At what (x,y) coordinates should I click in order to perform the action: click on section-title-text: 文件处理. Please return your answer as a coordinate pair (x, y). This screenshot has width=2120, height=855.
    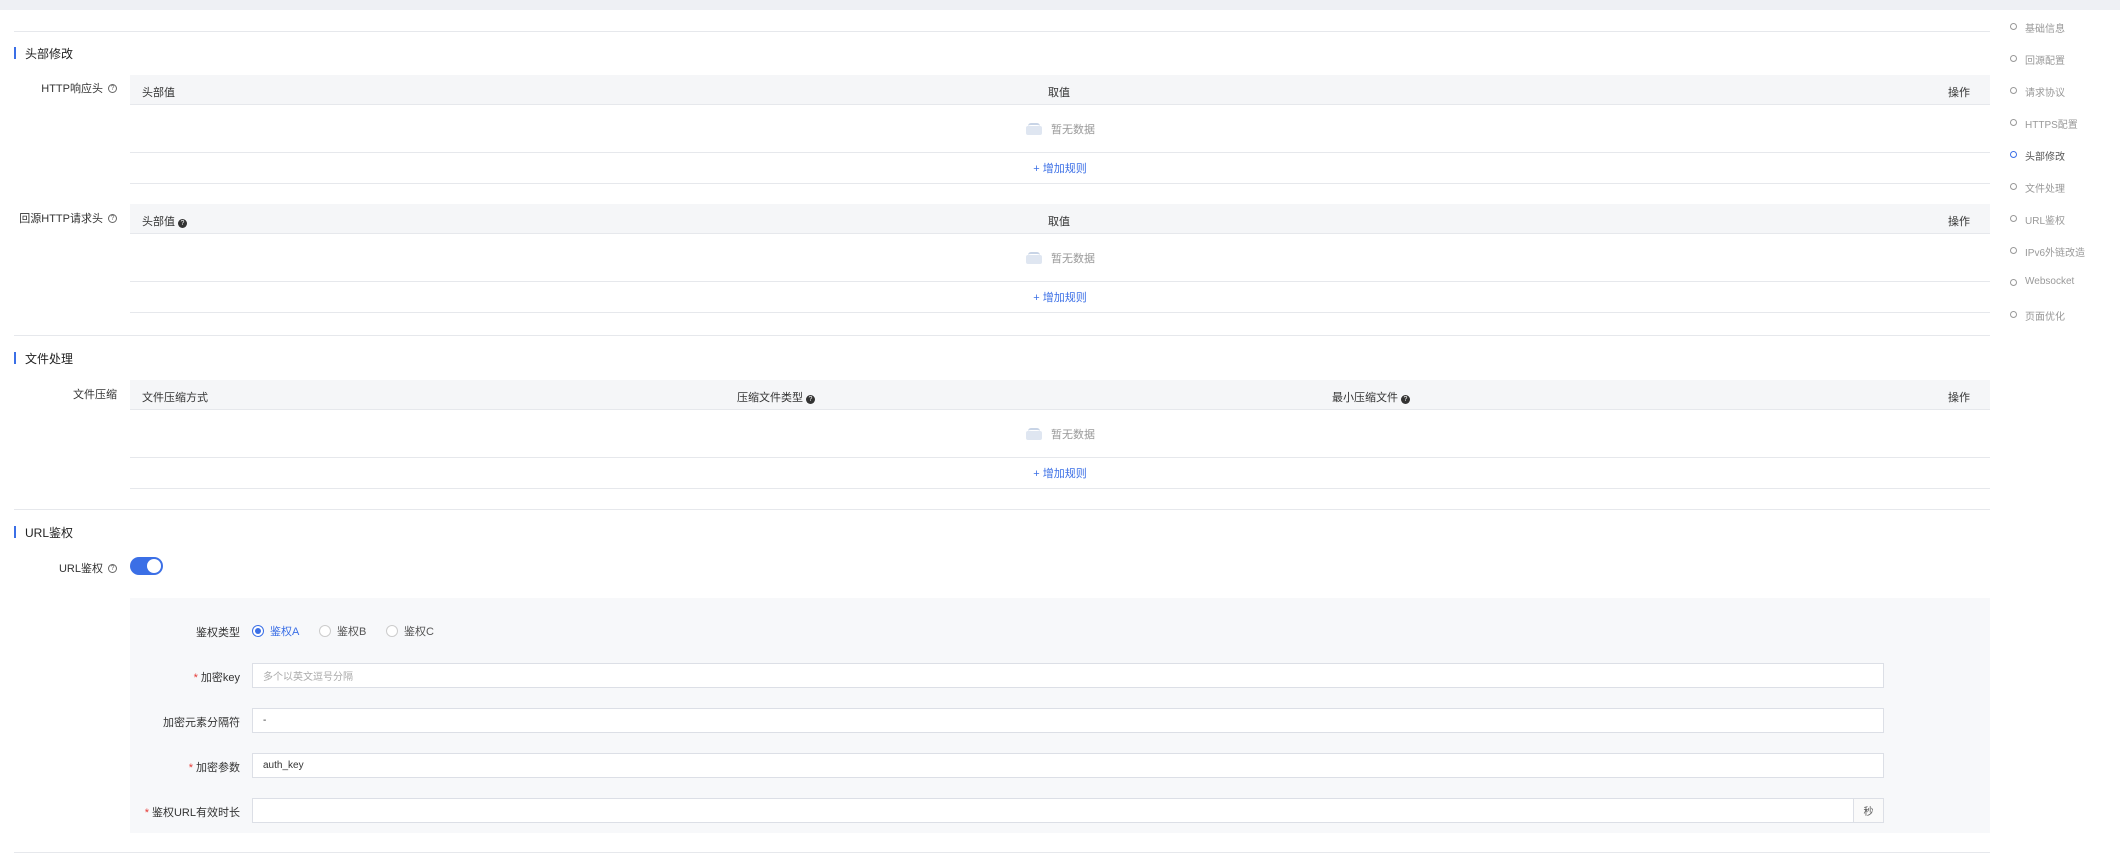
    Looking at the image, I should click on (49, 358).